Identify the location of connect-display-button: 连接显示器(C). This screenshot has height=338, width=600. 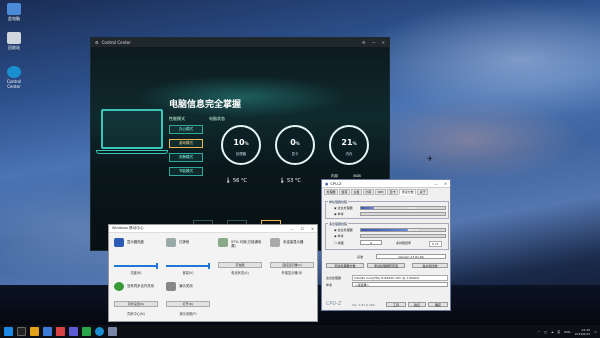
(292, 265).